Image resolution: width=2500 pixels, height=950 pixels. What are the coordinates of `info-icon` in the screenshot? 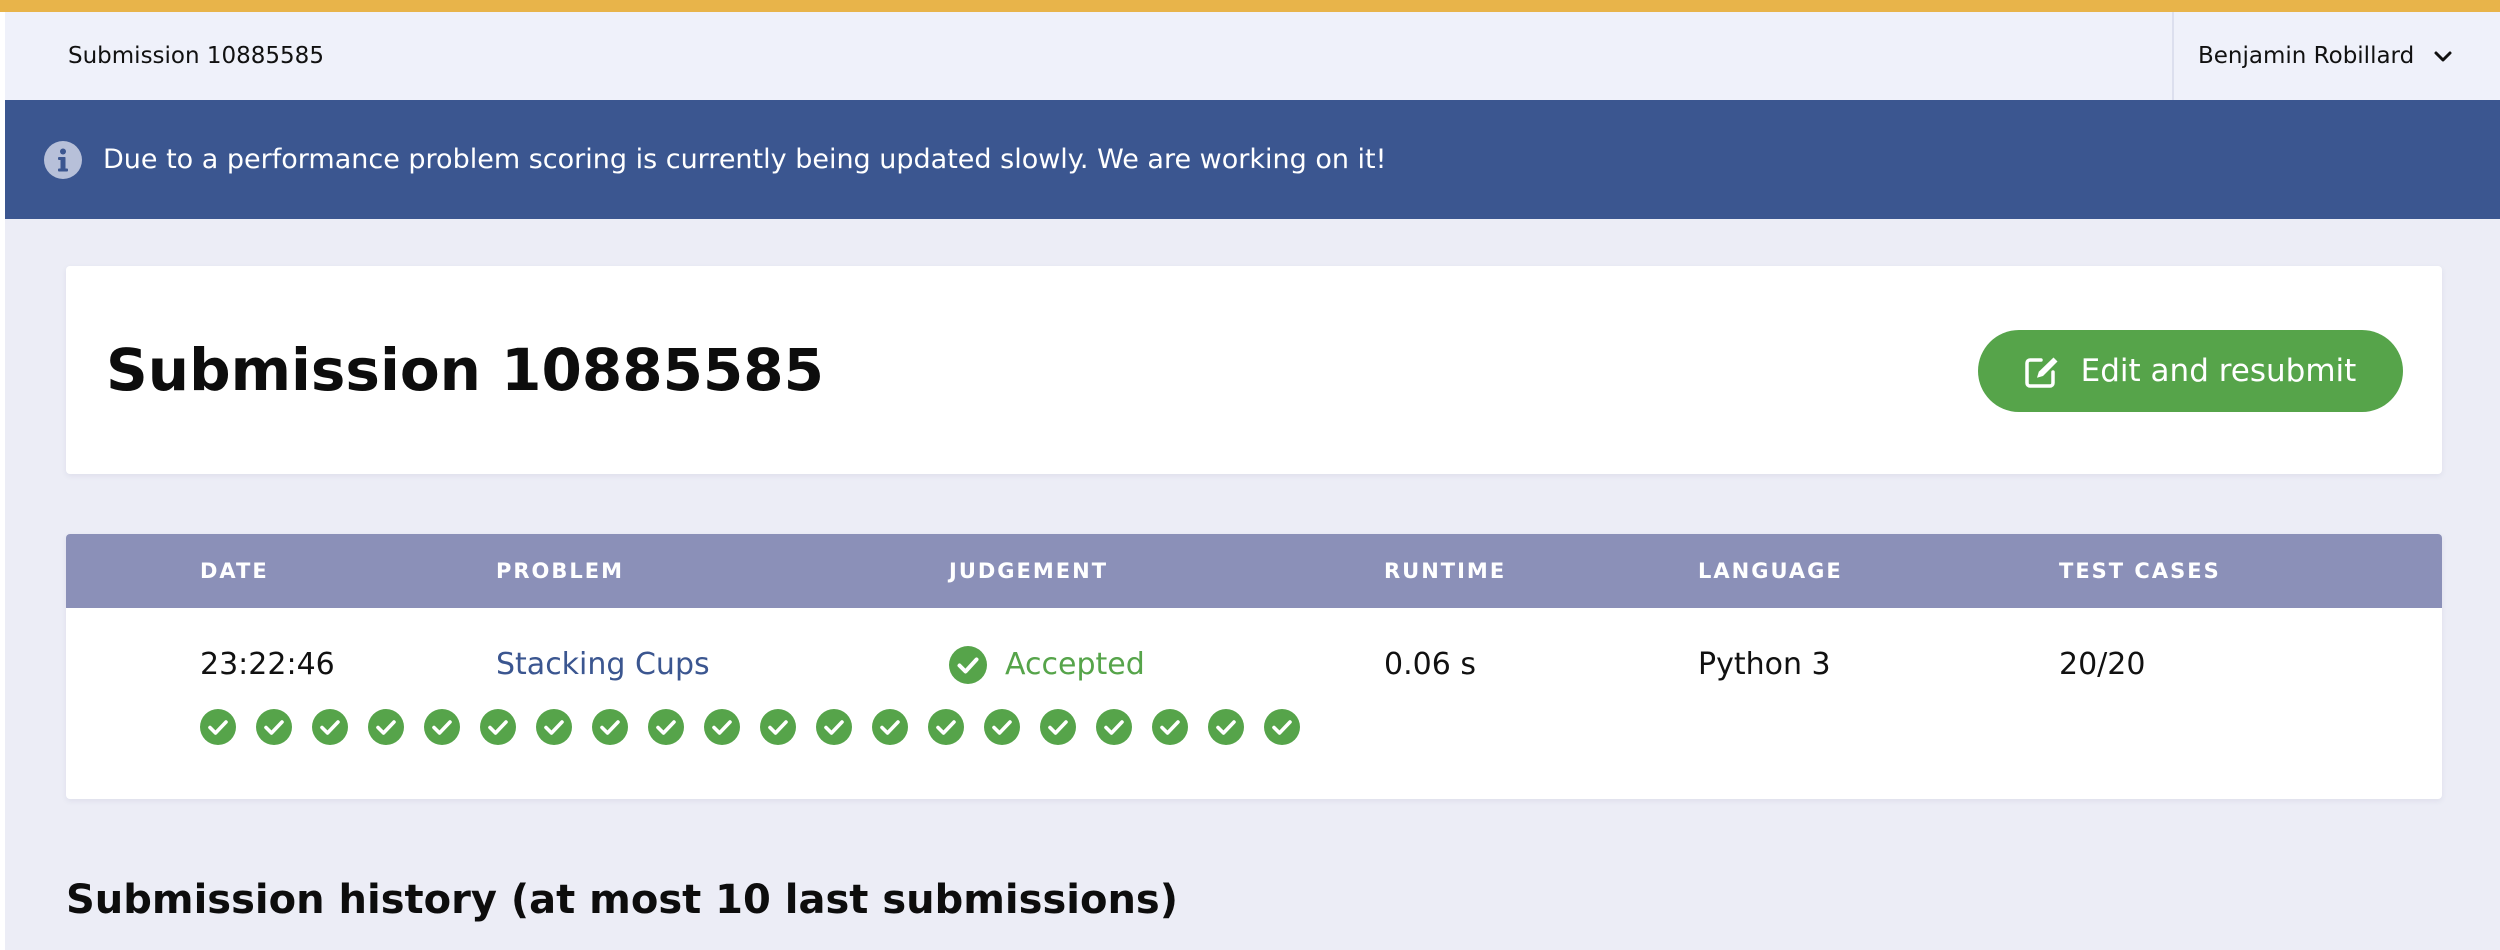 It's located at (63, 159).